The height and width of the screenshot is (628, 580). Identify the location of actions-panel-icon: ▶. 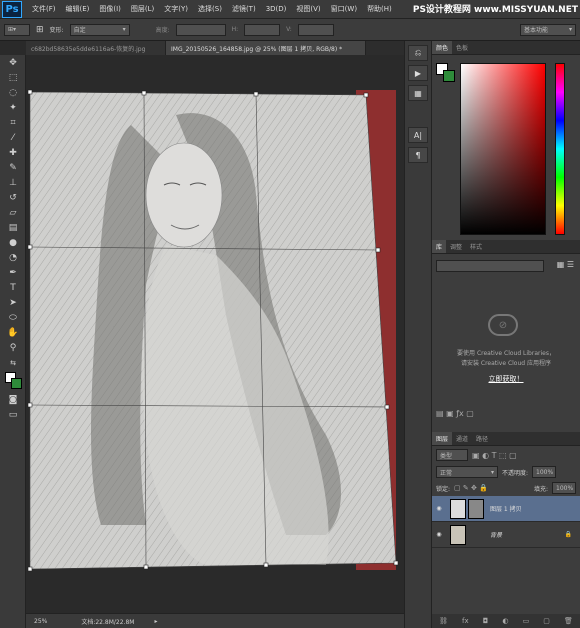
(418, 73).